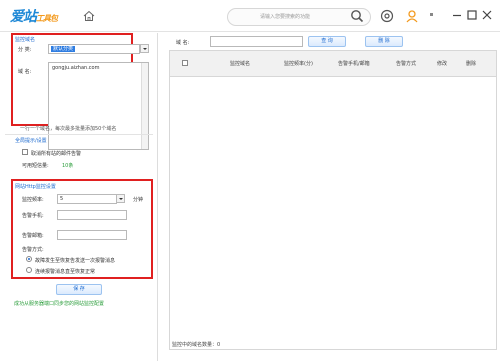 This screenshot has width=500, height=361. What do you see at coordinates (47, 18) in the screenshot?
I see `logo-sub: 工具包` at bounding box center [47, 18].